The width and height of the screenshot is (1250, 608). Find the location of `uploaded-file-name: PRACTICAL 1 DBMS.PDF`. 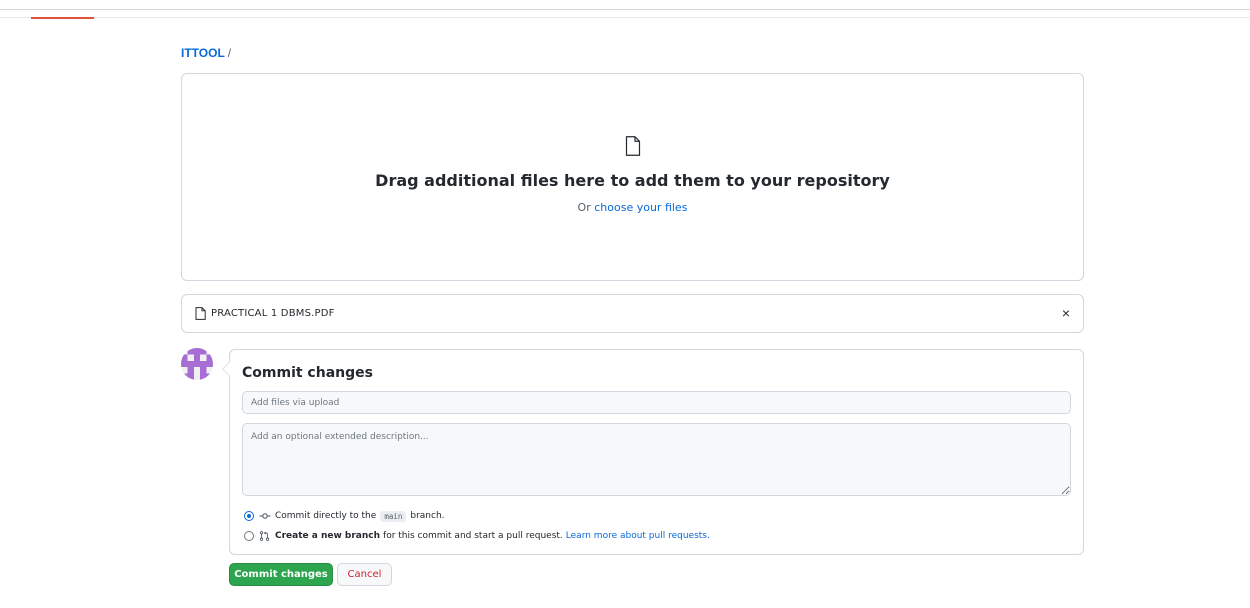

uploaded-file-name: PRACTICAL 1 DBMS.PDF is located at coordinates (273, 313).